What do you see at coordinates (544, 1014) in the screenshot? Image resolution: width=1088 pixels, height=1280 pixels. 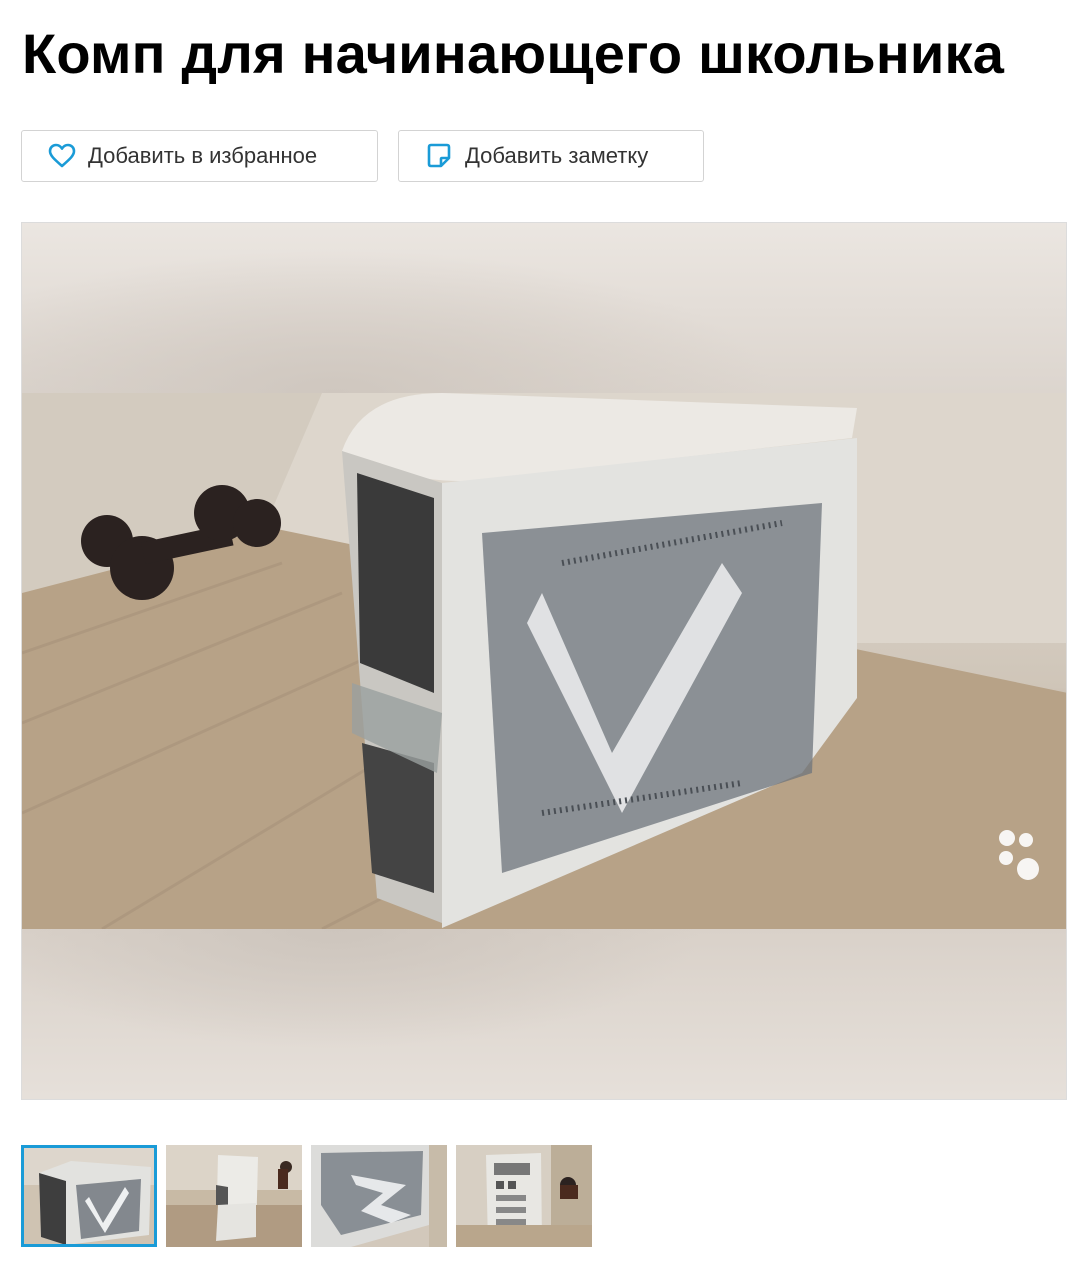 I see `photo-blur-backdrop-bottom` at bounding box center [544, 1014].